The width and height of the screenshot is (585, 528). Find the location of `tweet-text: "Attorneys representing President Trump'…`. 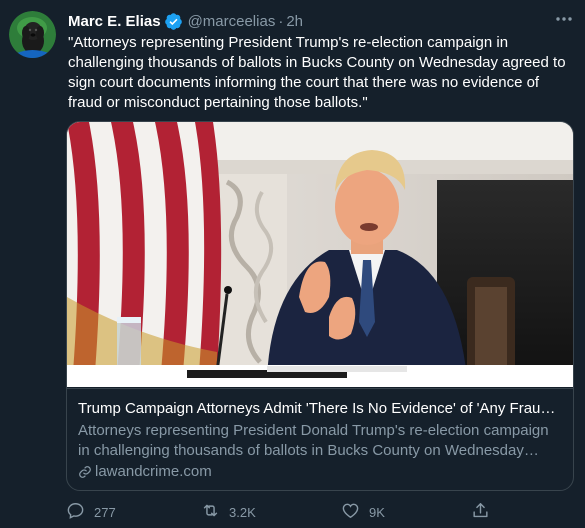

tweet-text: "Attorneys representing President Trump'… is located at coordinates (317, 72).